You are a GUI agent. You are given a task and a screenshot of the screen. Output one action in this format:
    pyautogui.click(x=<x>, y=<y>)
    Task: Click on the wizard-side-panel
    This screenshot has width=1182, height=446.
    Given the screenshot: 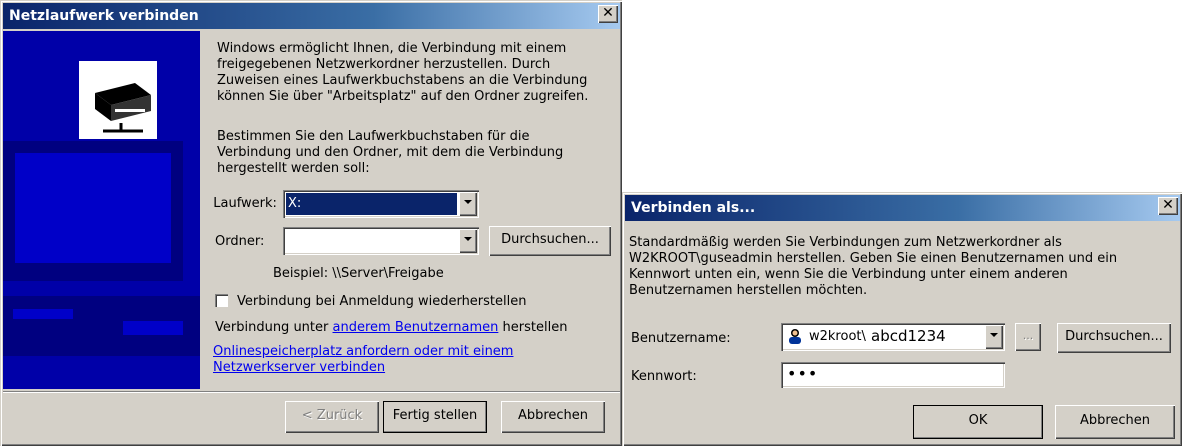 What is the action you would take?
    pyautogui.click(x=101, y=210)
    